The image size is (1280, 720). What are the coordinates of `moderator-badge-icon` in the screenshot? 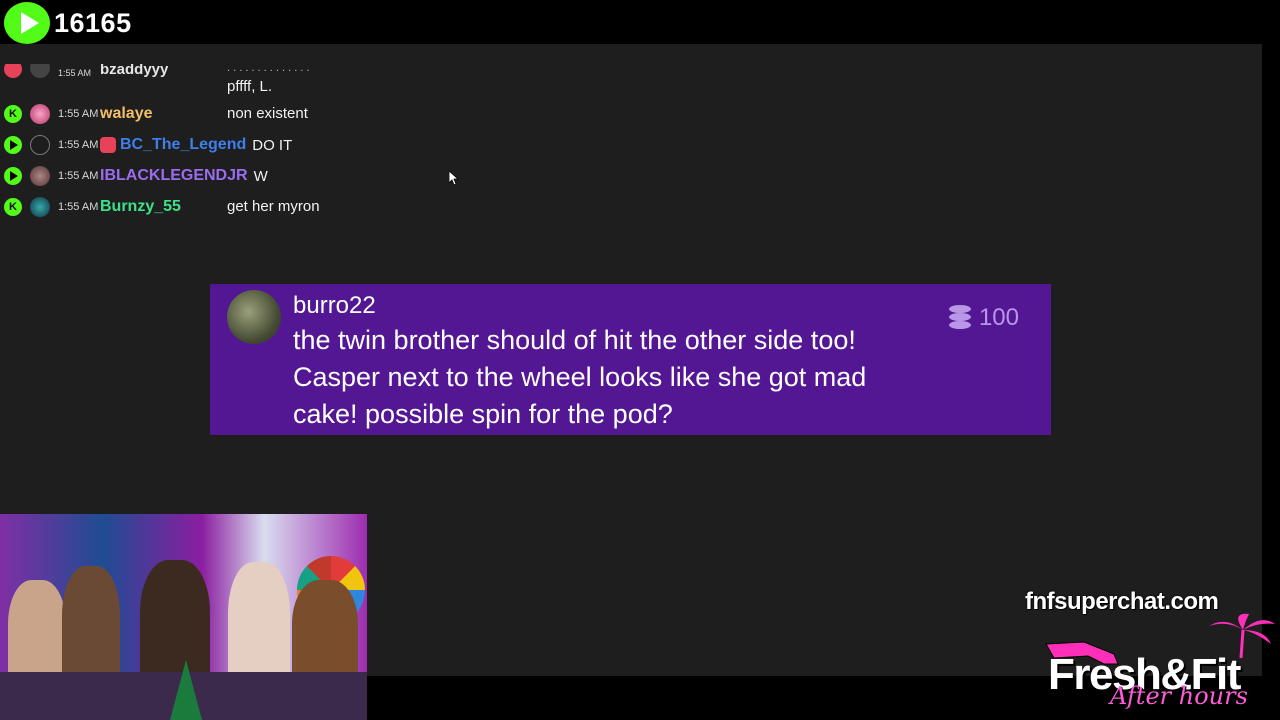 It's located at (108, 145).